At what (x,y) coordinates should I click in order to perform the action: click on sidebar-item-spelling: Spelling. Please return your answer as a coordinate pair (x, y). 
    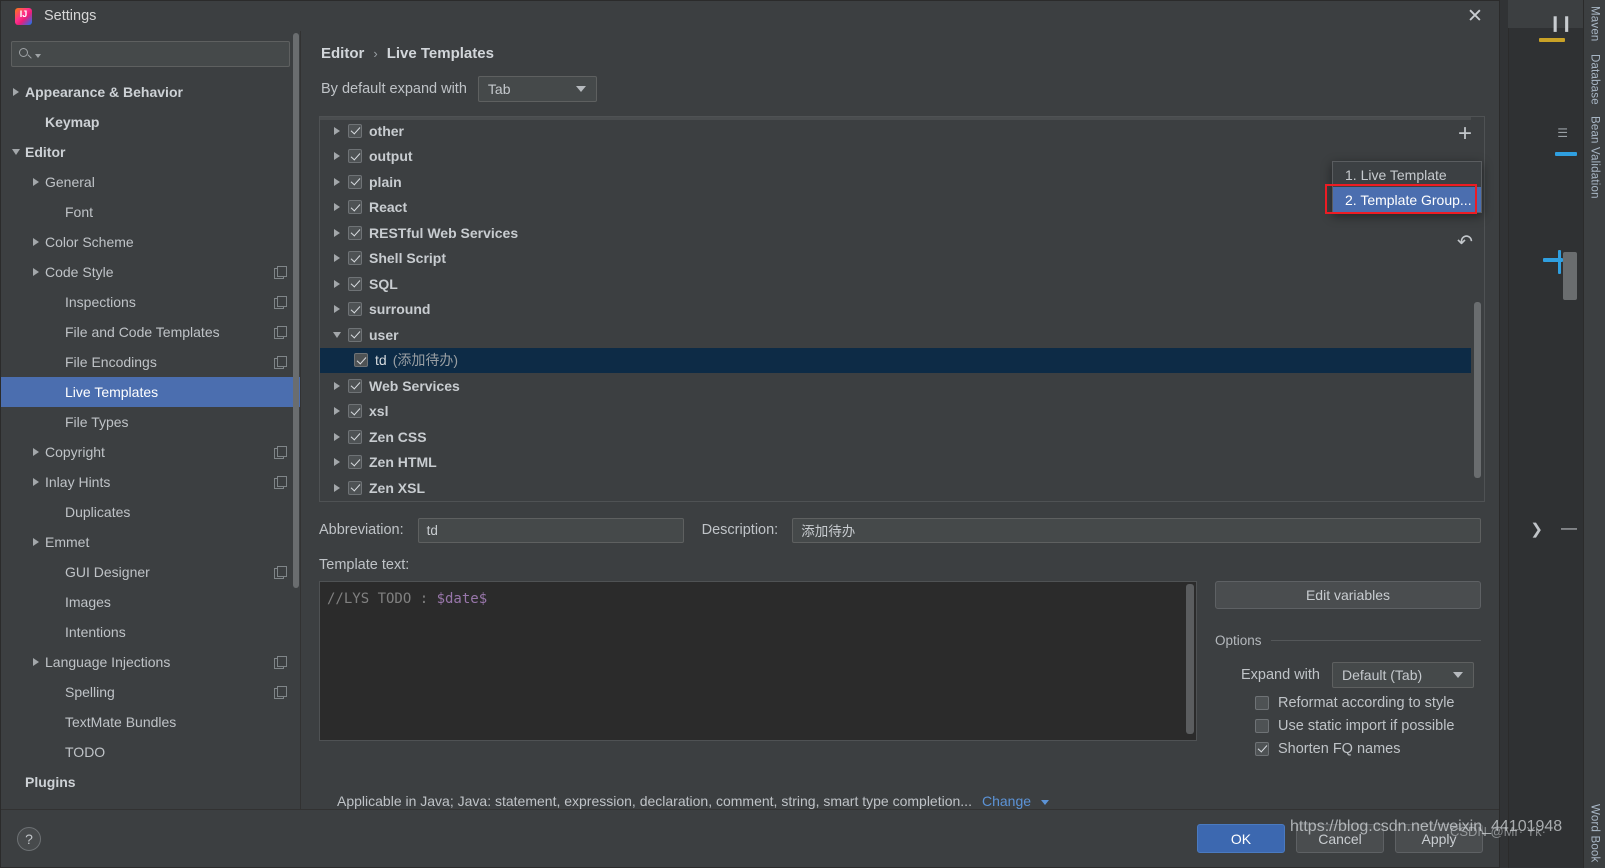
    Looking at the image, I should click on (150, 692).